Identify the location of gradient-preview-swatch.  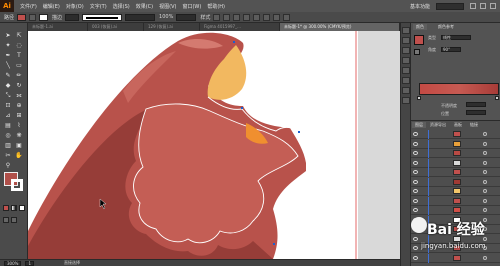
(419, 40).